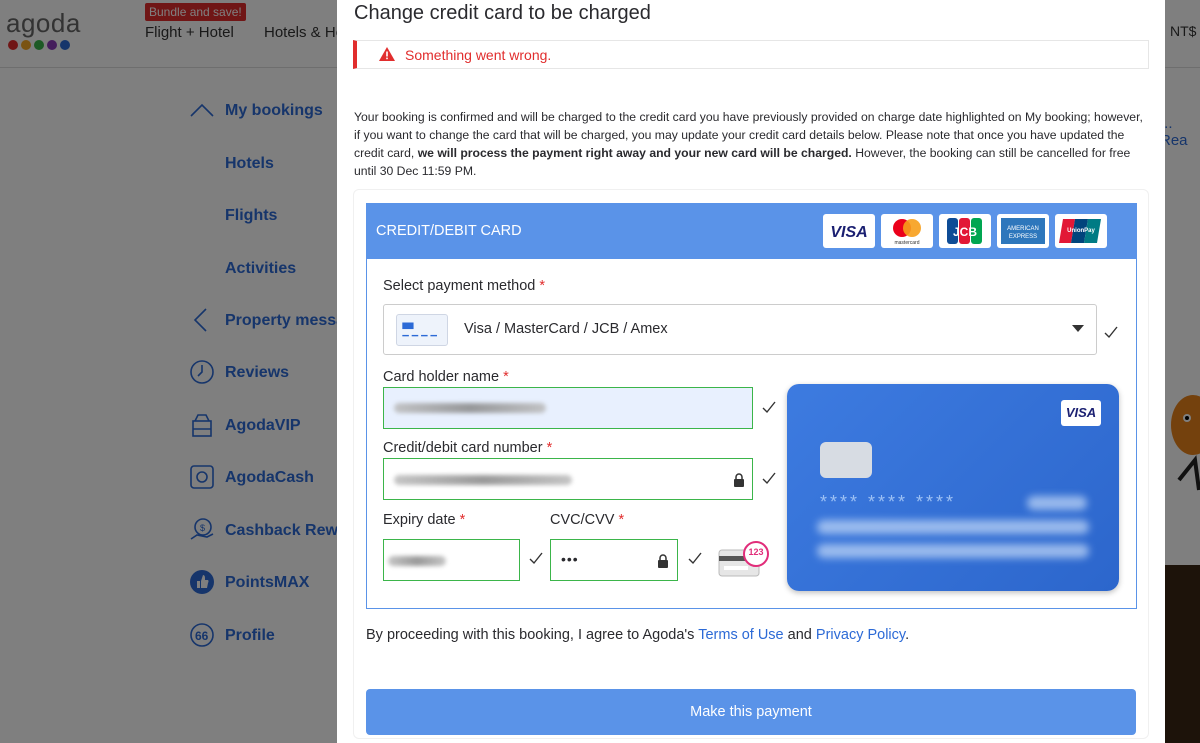 This screenshot has height=743, width=1200. What do you see at coordinates (907, 231) in the screenshot?
I see `mastercard-logo: mastercard` at bounding box center [907, 231].